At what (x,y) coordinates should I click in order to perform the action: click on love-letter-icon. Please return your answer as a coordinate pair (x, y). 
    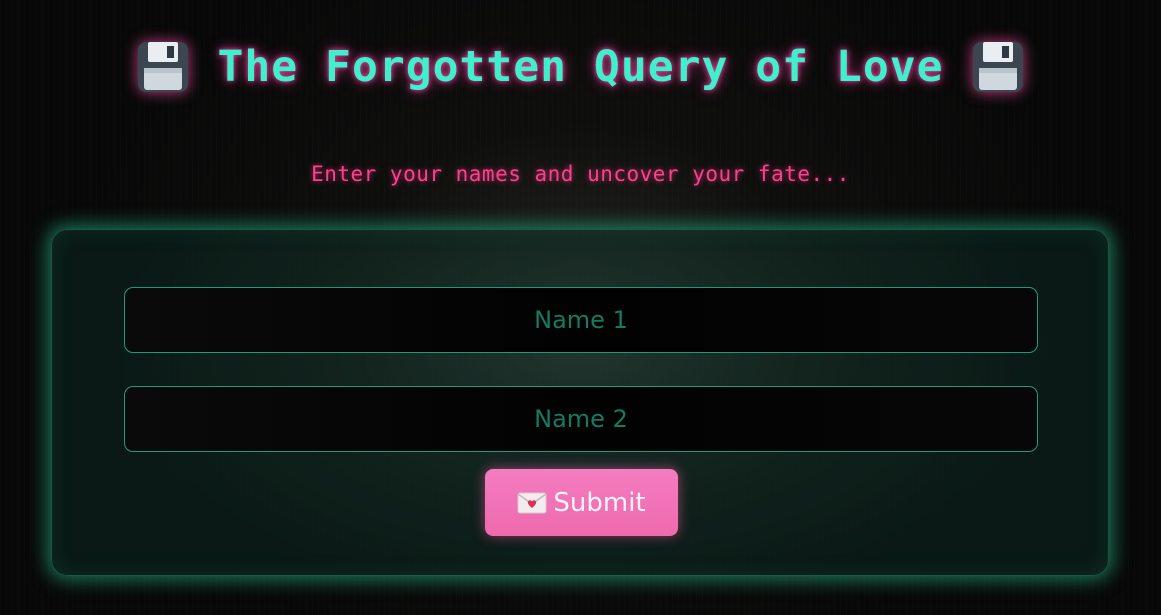
    Looking at the image, I should click on (532, 502).